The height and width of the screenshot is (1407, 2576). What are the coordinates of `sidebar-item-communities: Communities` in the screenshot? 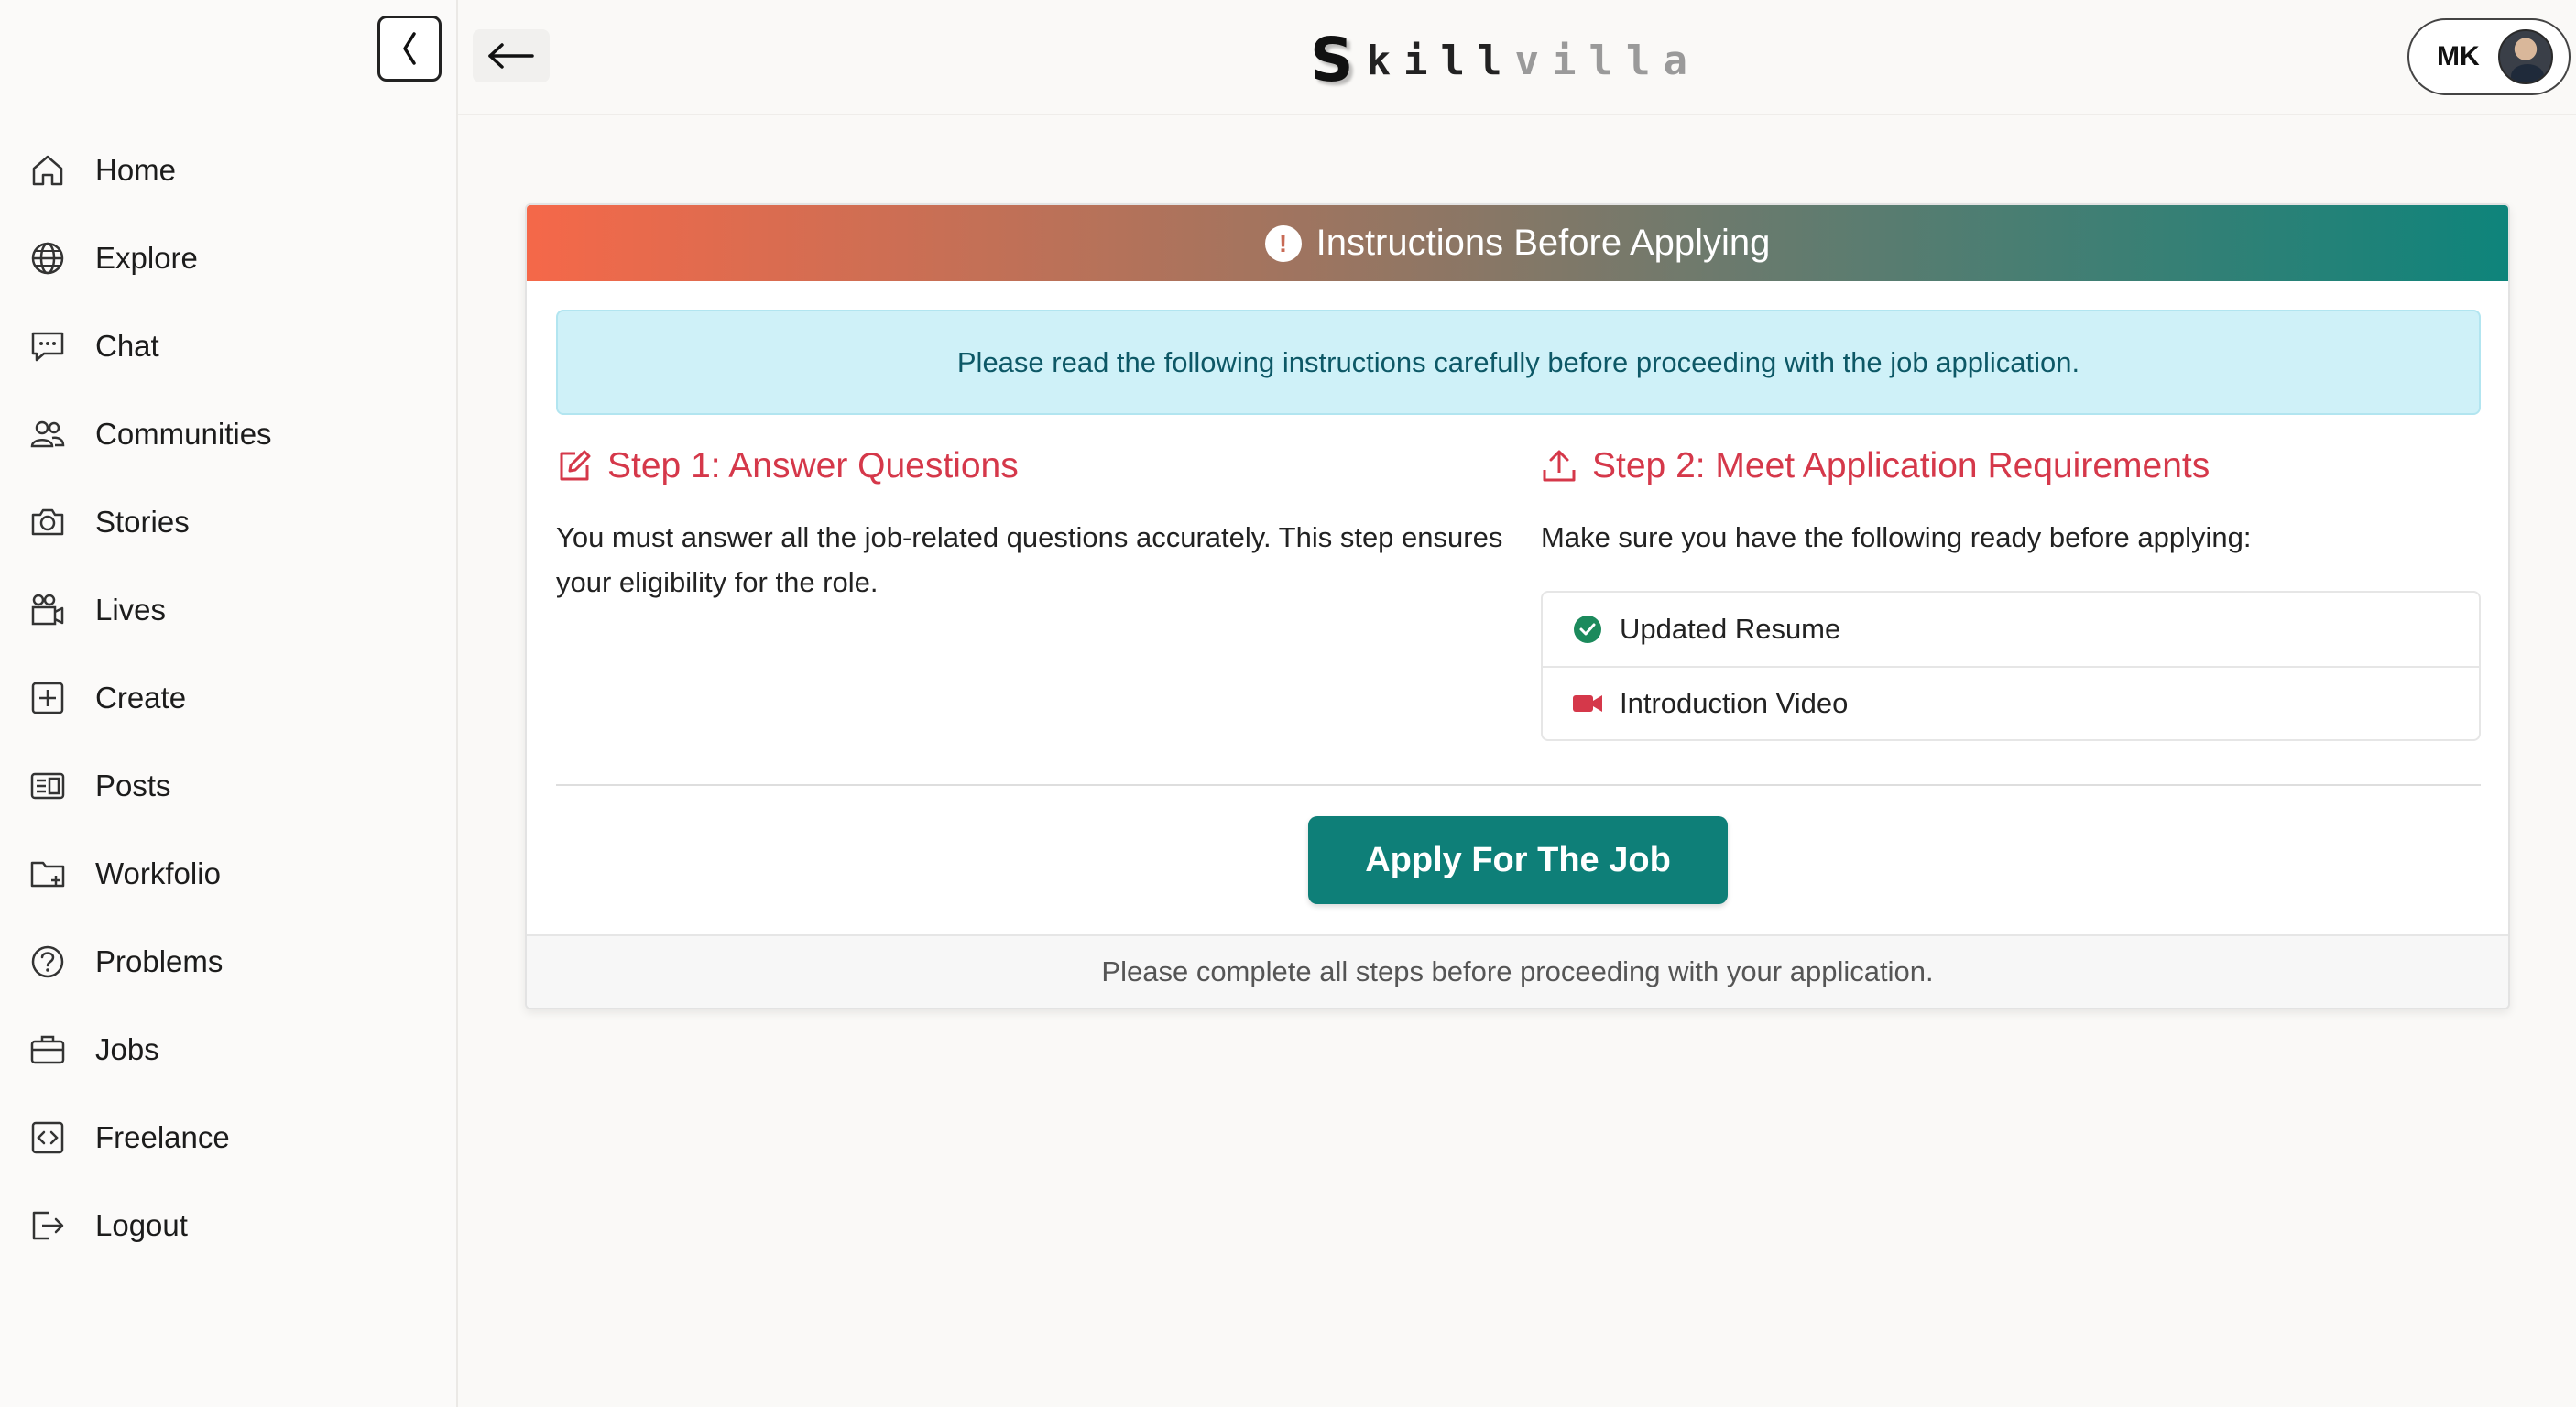 It's located at (229, 434).